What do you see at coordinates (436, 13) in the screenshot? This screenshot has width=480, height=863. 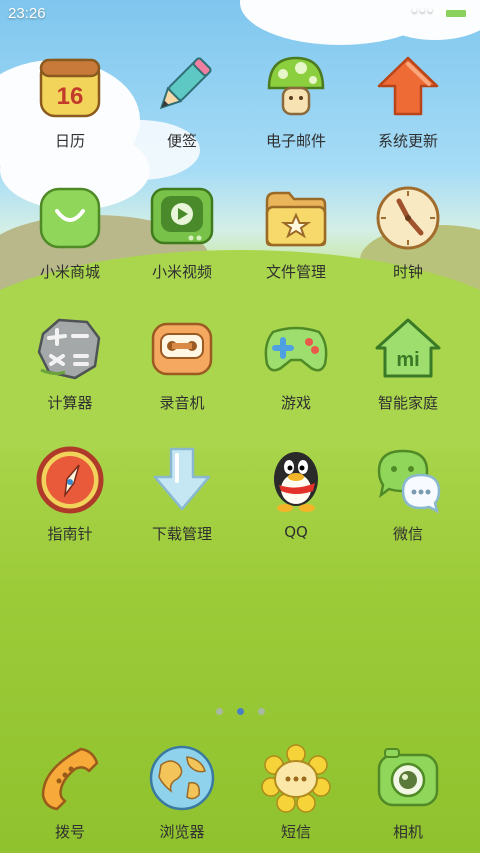 I see `charging-bolt-icon` at bounding box center [436, 13].